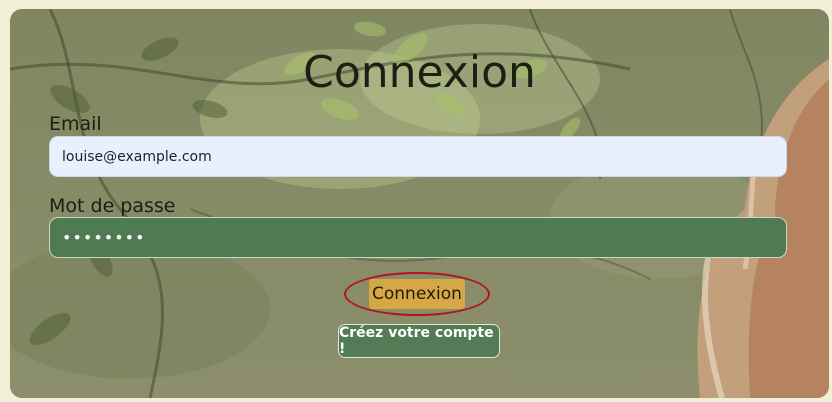  I want to click on login-button: Connexion, so click(417, 294).